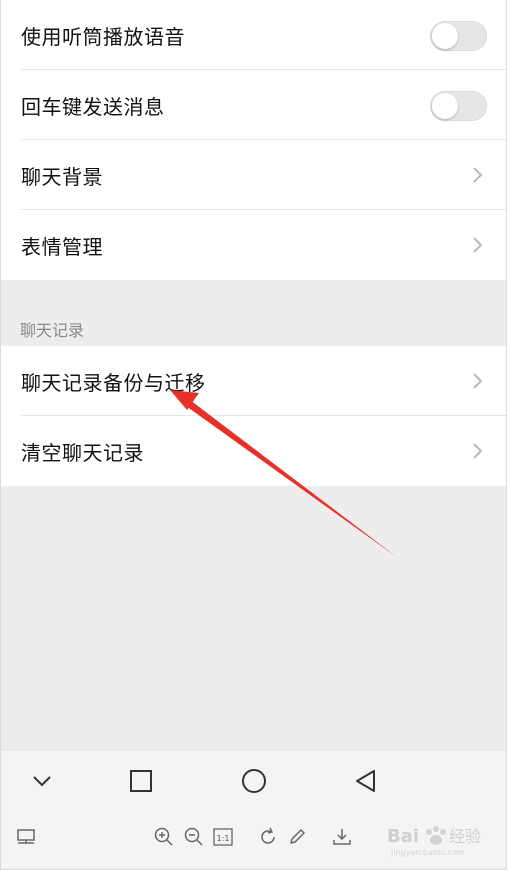 The width and height of the screenshot is (507, 870). What do you see at coordinates (253, 317) in the screenshot?
I see `section-header-chat-history: 聊天记录` at bounding box center [253, 317].